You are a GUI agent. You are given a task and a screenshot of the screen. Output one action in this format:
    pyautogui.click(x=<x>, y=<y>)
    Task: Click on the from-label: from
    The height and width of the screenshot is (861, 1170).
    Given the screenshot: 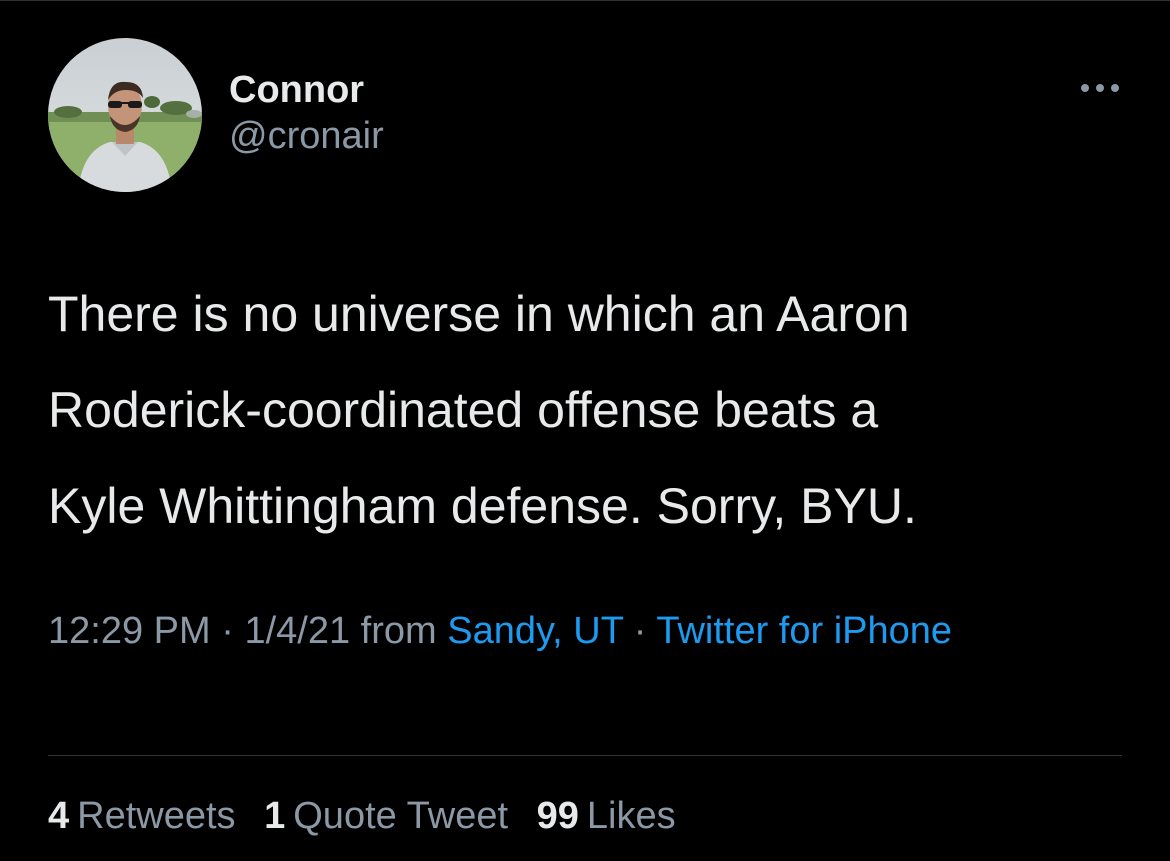 What is the action you would take?
    pyautogui.click(x=399, y=631)
    